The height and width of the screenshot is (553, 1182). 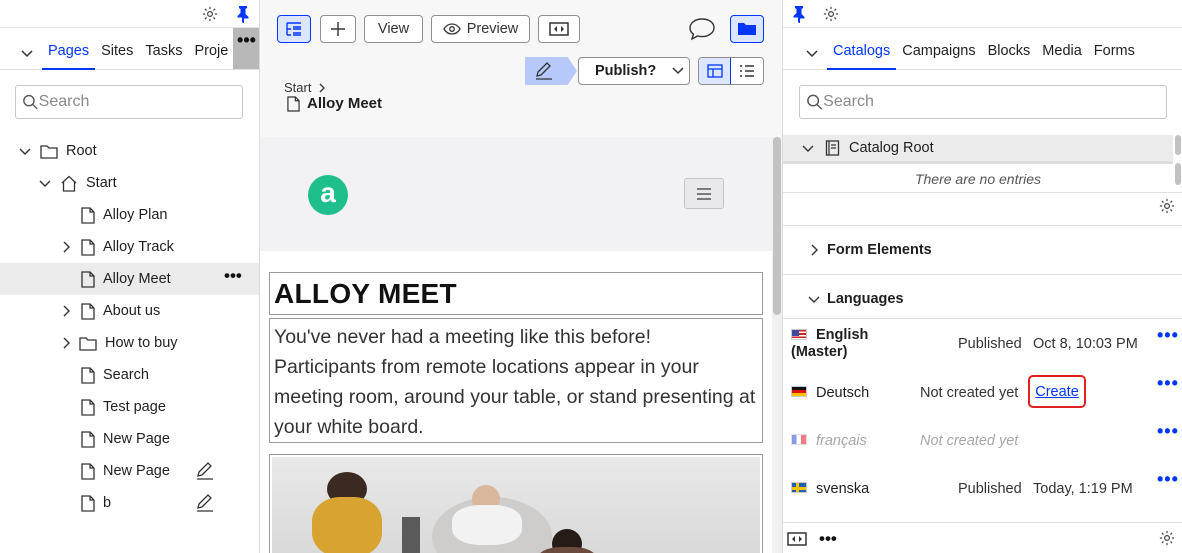 What do you see at coordinates (799, 391) in the screenshot?
I see `de-flag-icon` at bounding box center [799, 391].